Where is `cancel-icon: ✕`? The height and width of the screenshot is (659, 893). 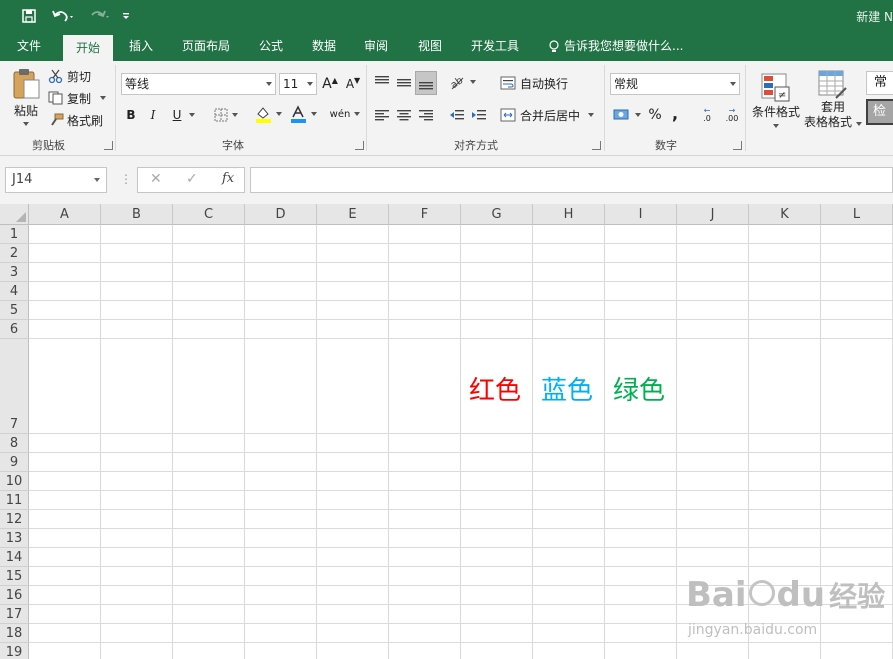
cancel-icon: ✕ is located at coordinates (156, 179).